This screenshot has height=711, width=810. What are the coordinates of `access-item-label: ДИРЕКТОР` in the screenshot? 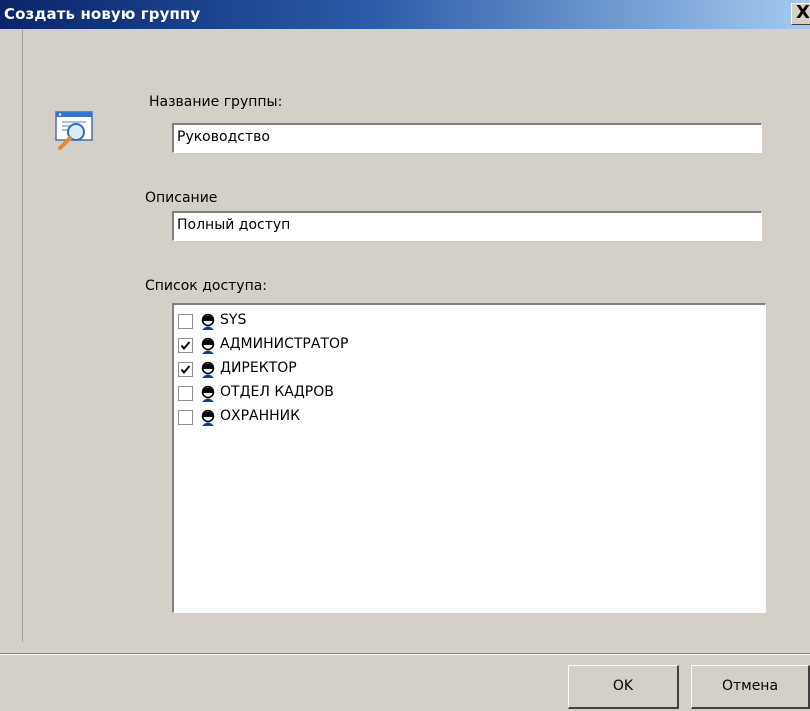 It's located at (258, 368).